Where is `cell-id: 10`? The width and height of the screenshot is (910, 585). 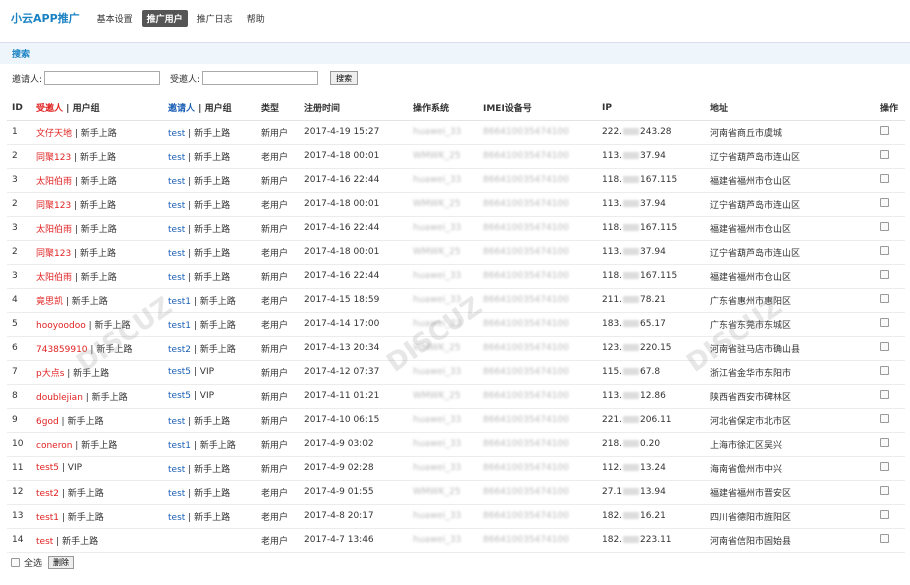
cell-id: 10 is located at coordinates (19, 444).